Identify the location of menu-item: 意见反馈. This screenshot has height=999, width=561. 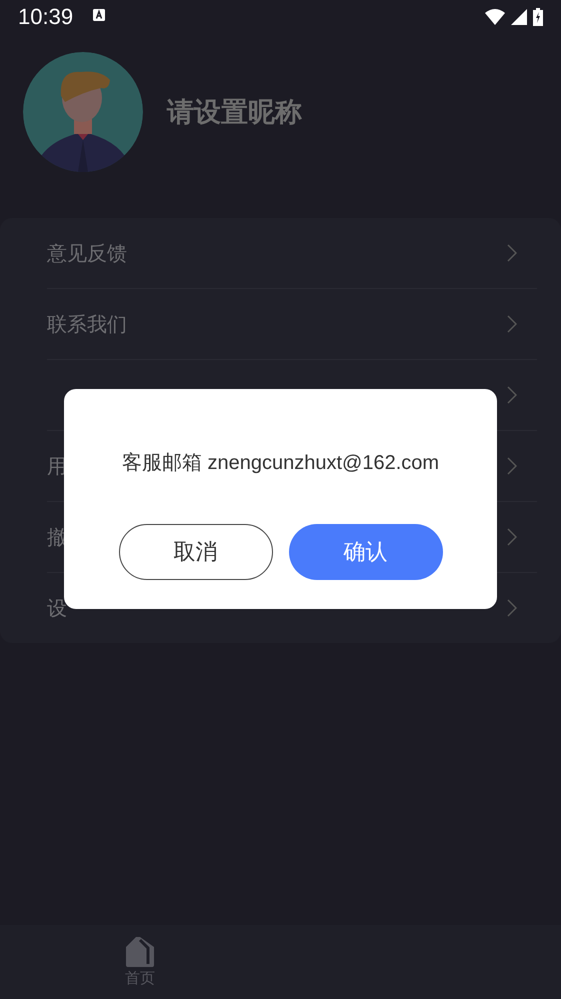
(292, 253).